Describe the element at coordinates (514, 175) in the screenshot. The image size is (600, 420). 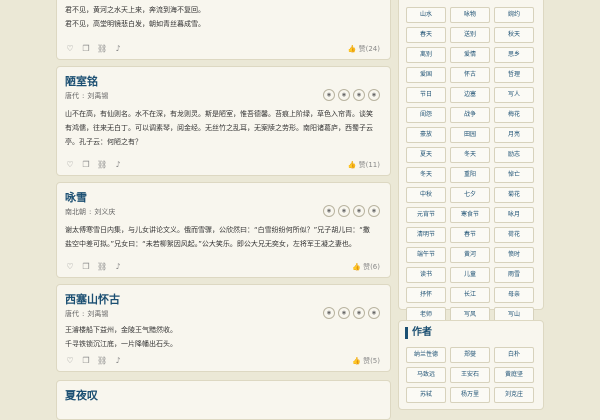
I see `topic-tag: 悼亡` at that location.